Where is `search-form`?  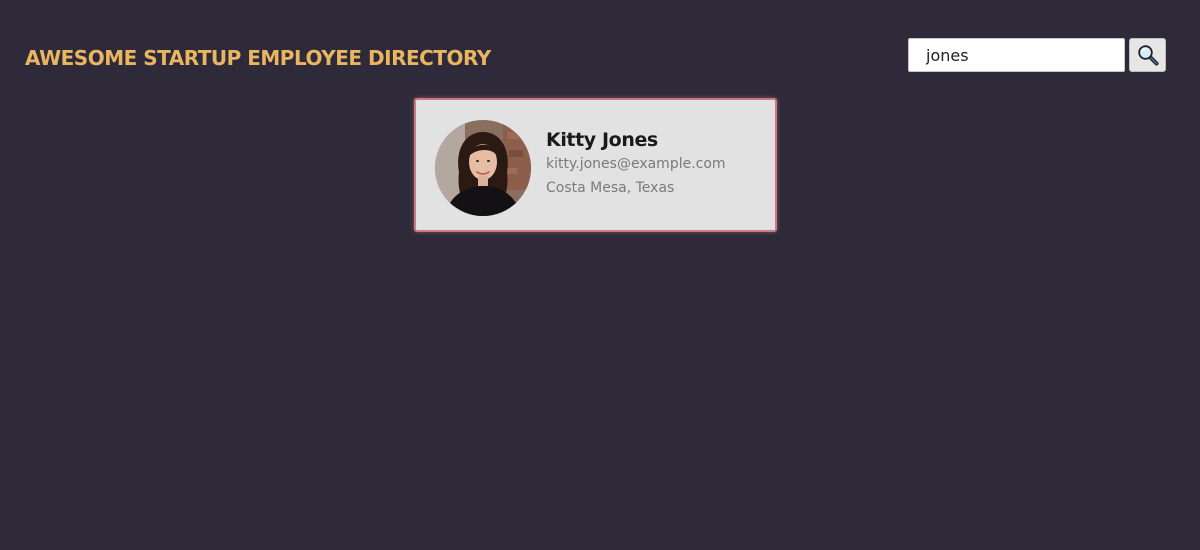 search-form is located at coordinates (1037, 55).